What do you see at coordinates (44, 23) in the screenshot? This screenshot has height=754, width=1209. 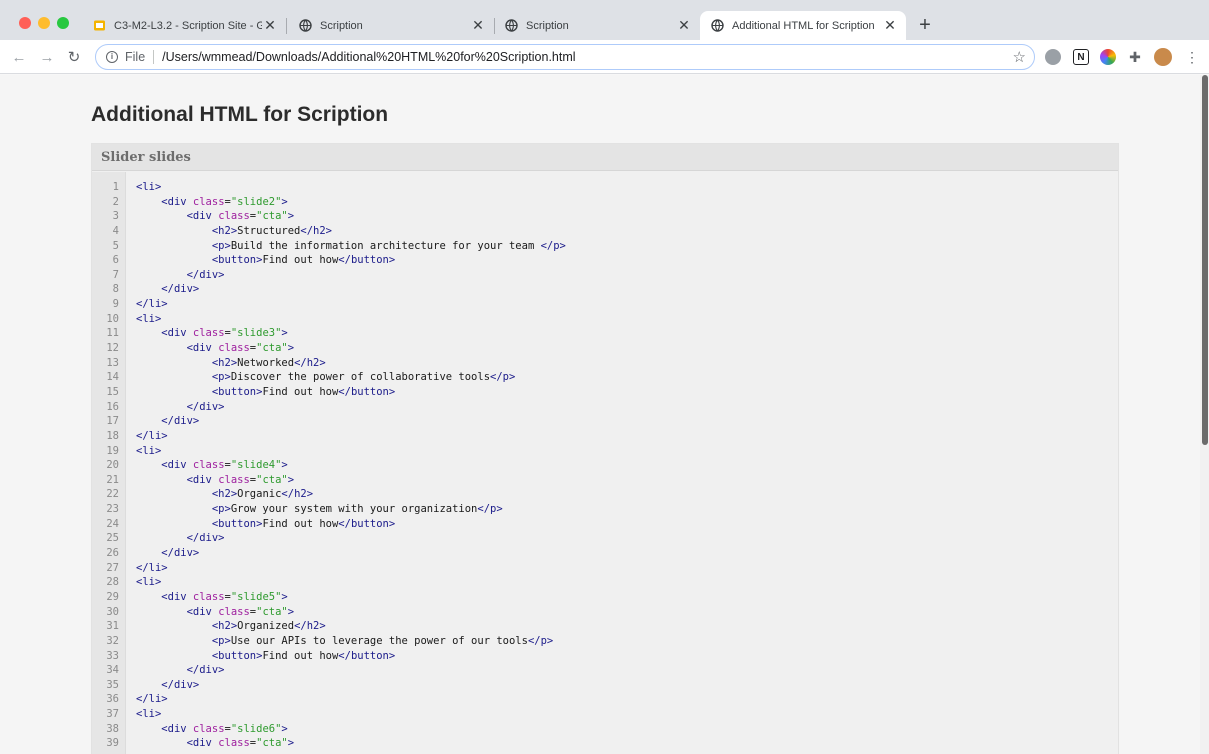 I see `minimize-window-button` at bounding box center [44, 23].